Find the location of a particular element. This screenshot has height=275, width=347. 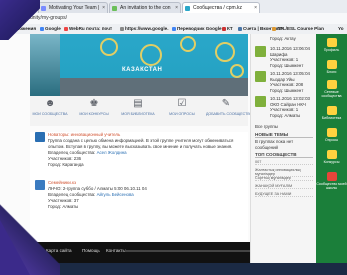

profile-icon is located at coordinates (331, 42).